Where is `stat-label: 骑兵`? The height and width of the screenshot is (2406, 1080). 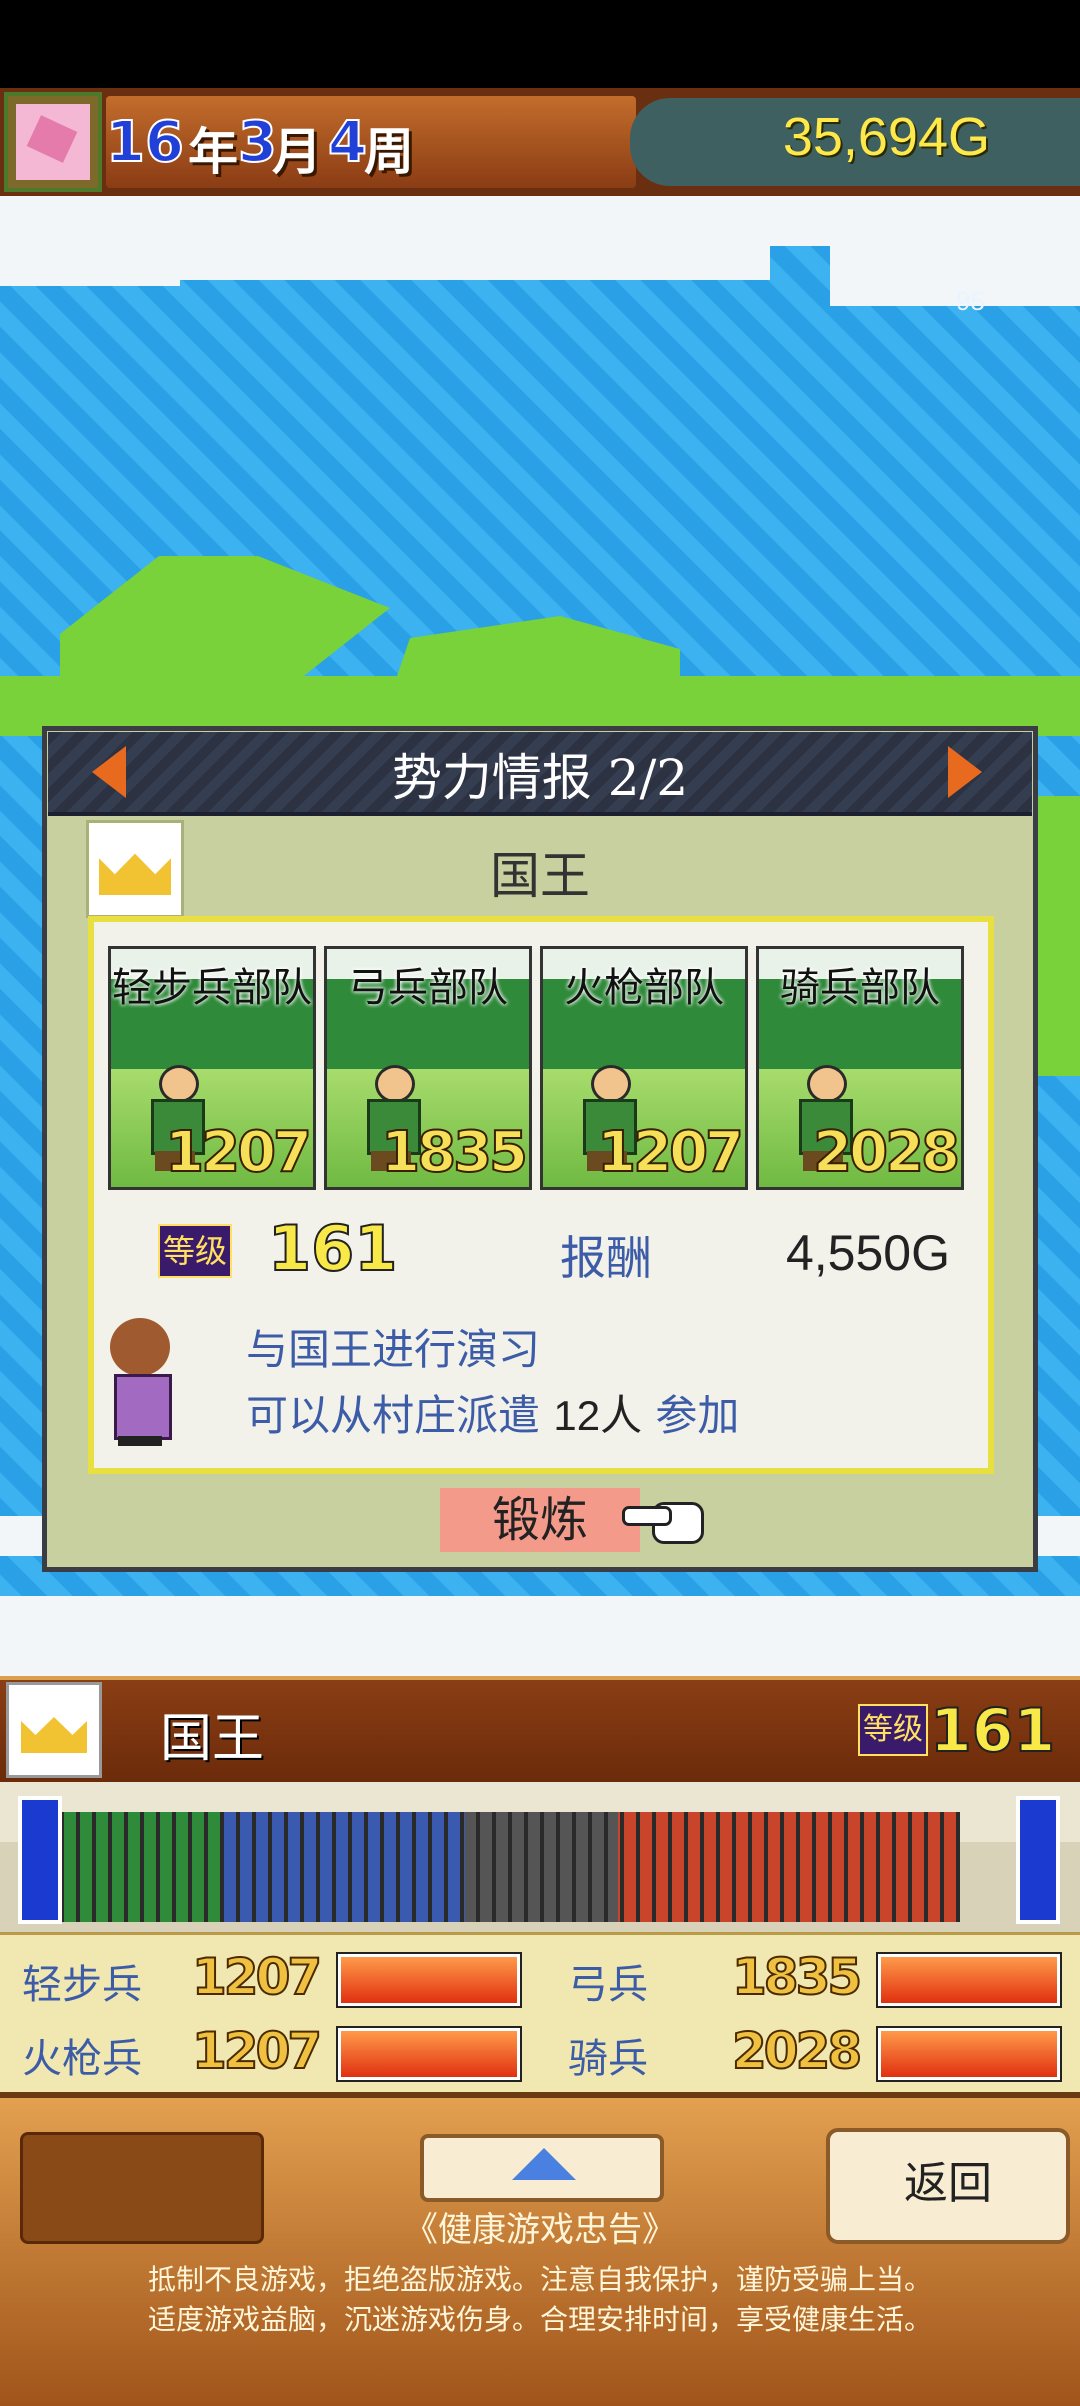 stat-label: 骑兵 is located at coordinates (608, 2059).